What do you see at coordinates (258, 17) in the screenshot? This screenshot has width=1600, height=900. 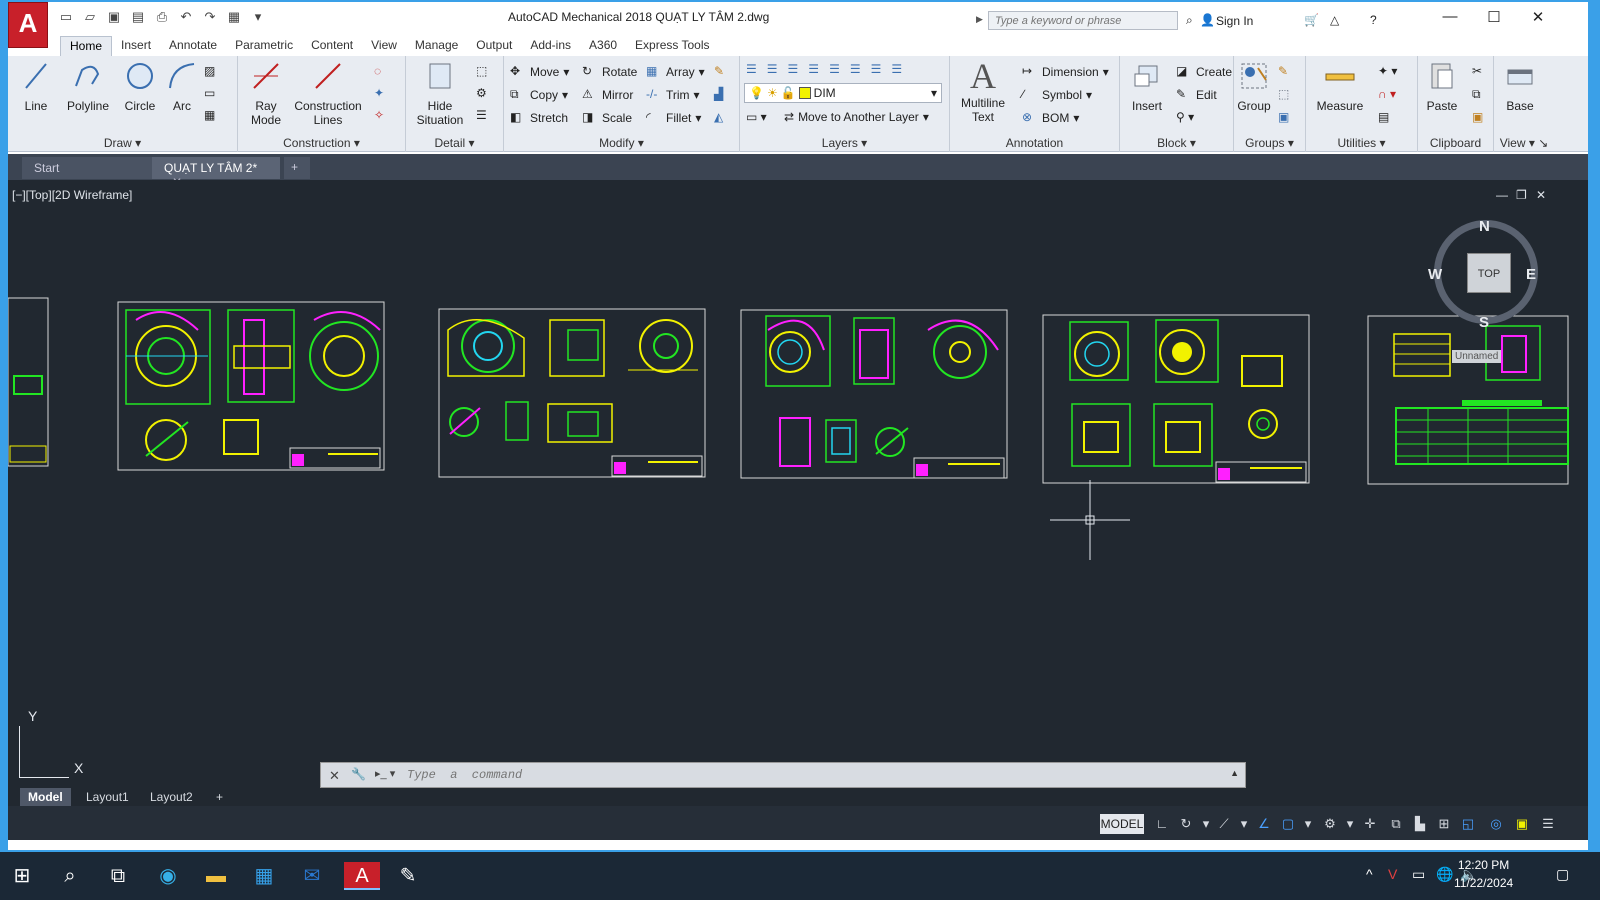 I see `customize-qat-icon: ▾` at bounding box center [258, 17].